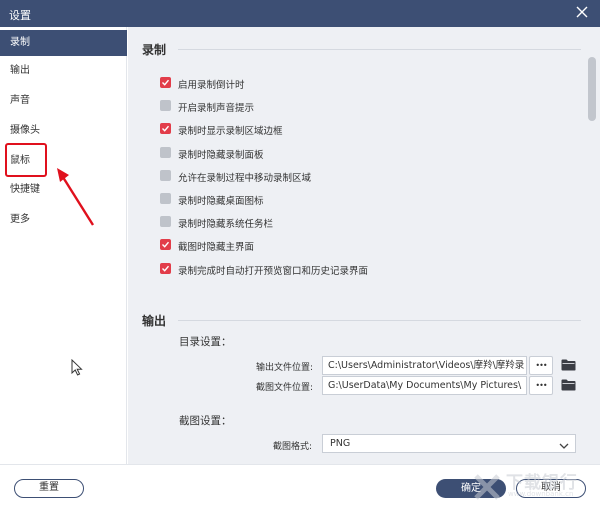 This screenshot has width=600, height=508. I want to click on checkbox-label: 录制时隐藏桌面图标, so click(221, 201).